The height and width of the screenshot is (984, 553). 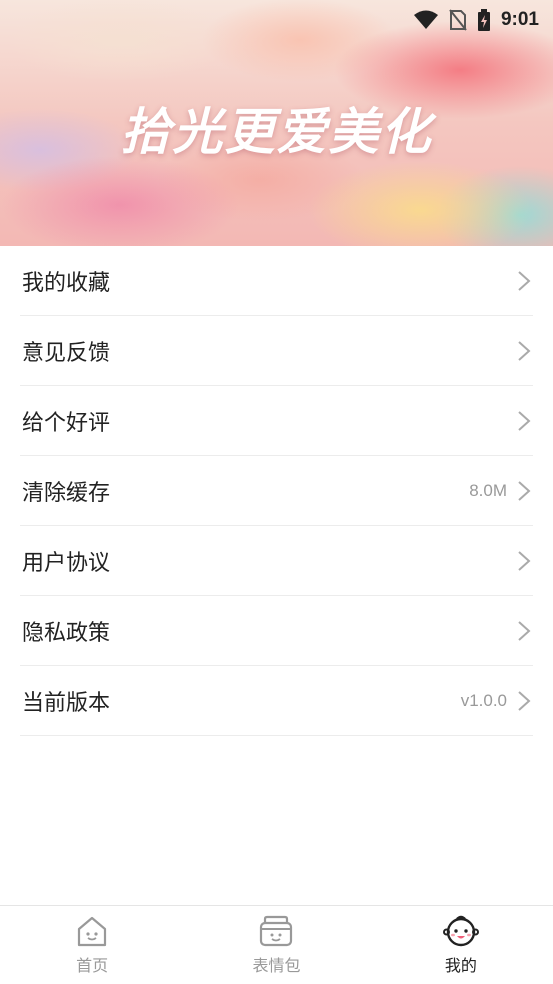 I want to click on no-sim-icon, so click(x=458, y=20).